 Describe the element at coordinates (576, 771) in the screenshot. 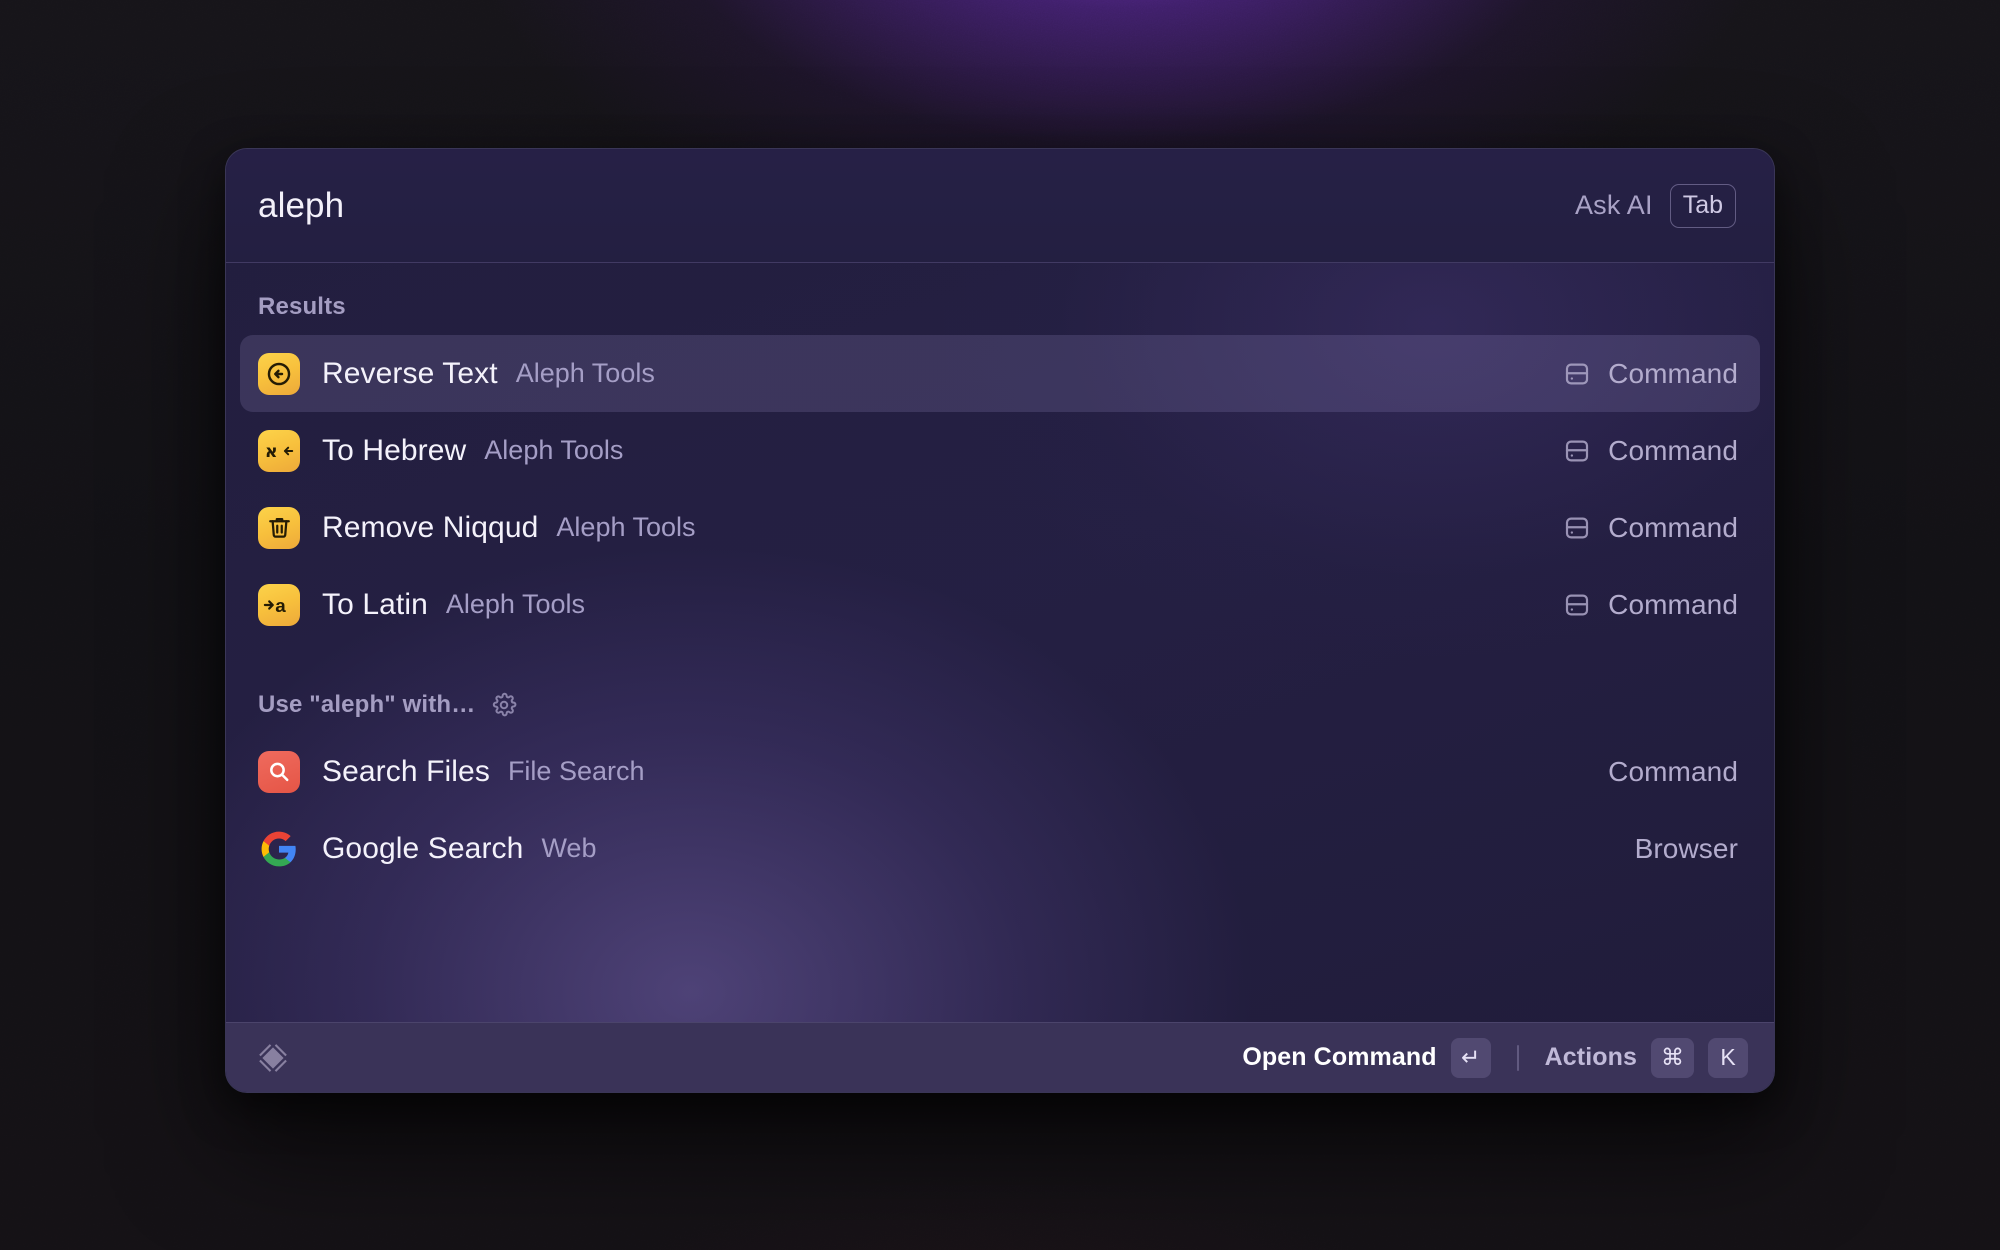

I see `fallback-subtitle: File Search` at that location.